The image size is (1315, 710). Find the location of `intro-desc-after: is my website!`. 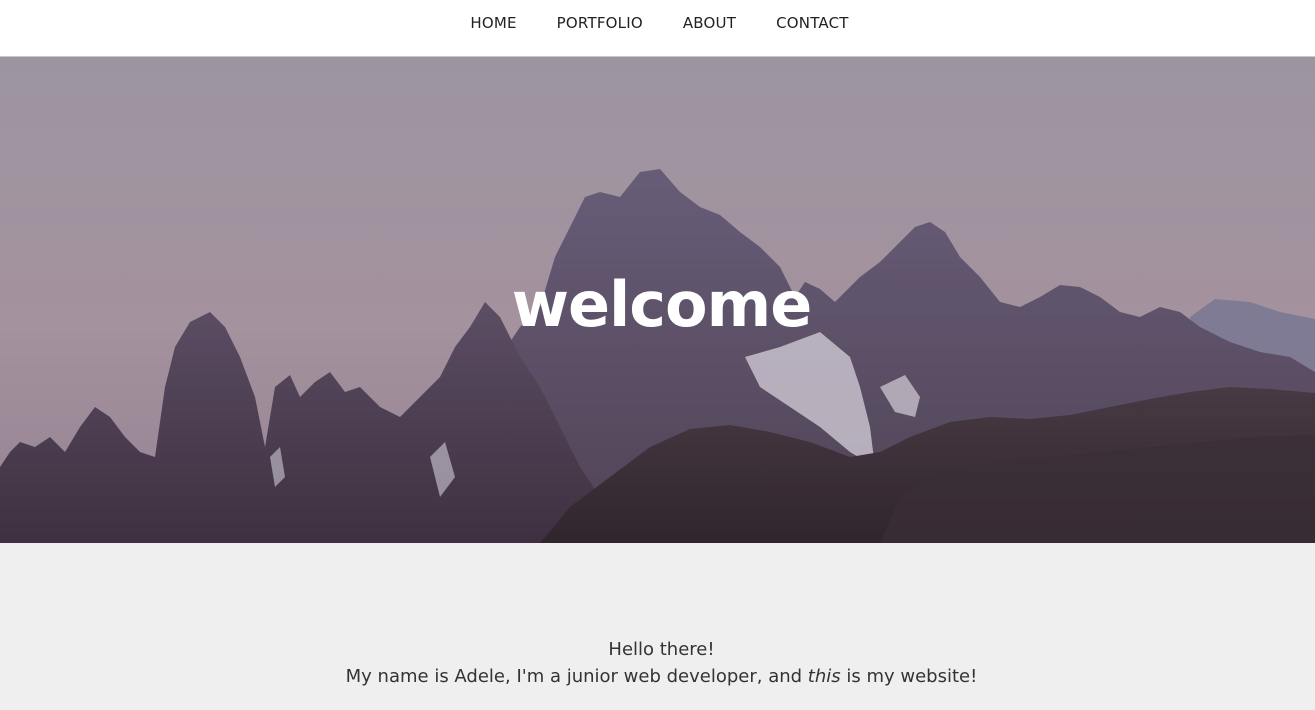

intro-desc-after: is my website! is located at coordinates (909, 676).